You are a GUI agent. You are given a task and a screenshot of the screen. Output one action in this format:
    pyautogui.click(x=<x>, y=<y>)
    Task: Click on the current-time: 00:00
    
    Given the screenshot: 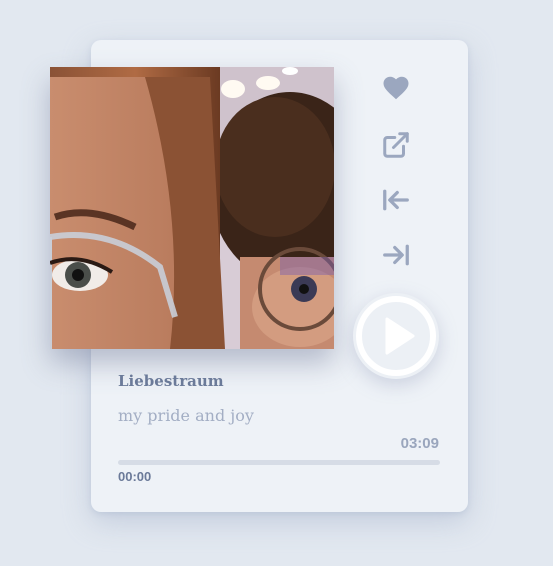 What is the action you would take?
    pyautogui.click(x=135, y=476)
    